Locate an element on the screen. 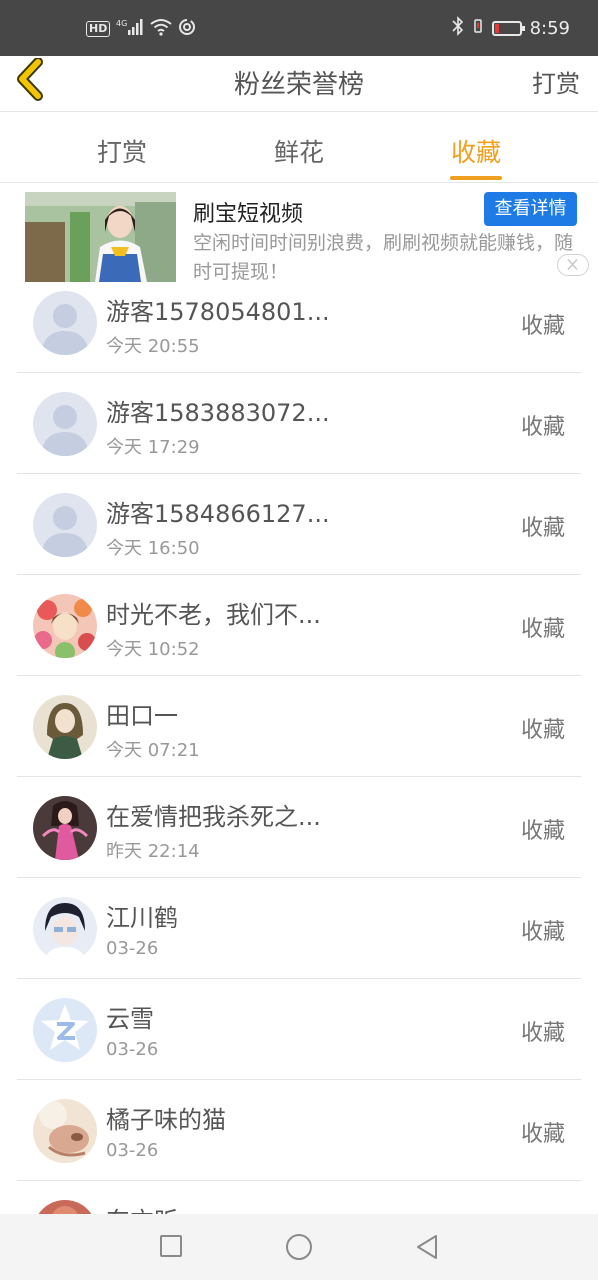 This screenshot has width=598, height=1280. triangle-back-icon is located at coordinates (427, 1247).